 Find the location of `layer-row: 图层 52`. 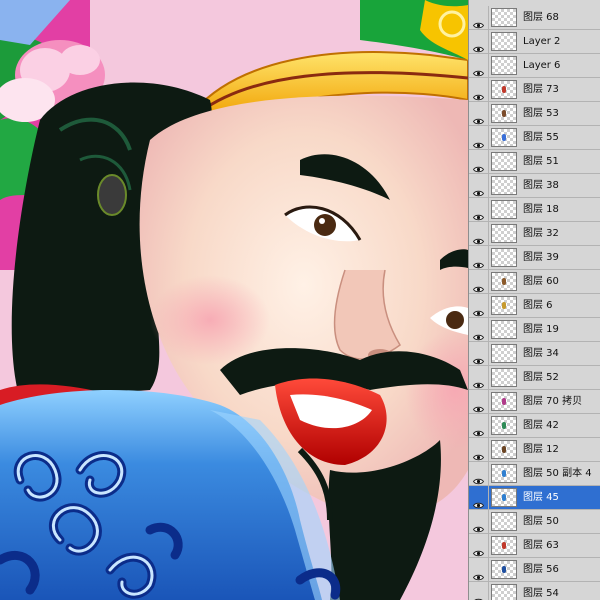

layer-row: 图层 52 is located at coordinates (534, 378).